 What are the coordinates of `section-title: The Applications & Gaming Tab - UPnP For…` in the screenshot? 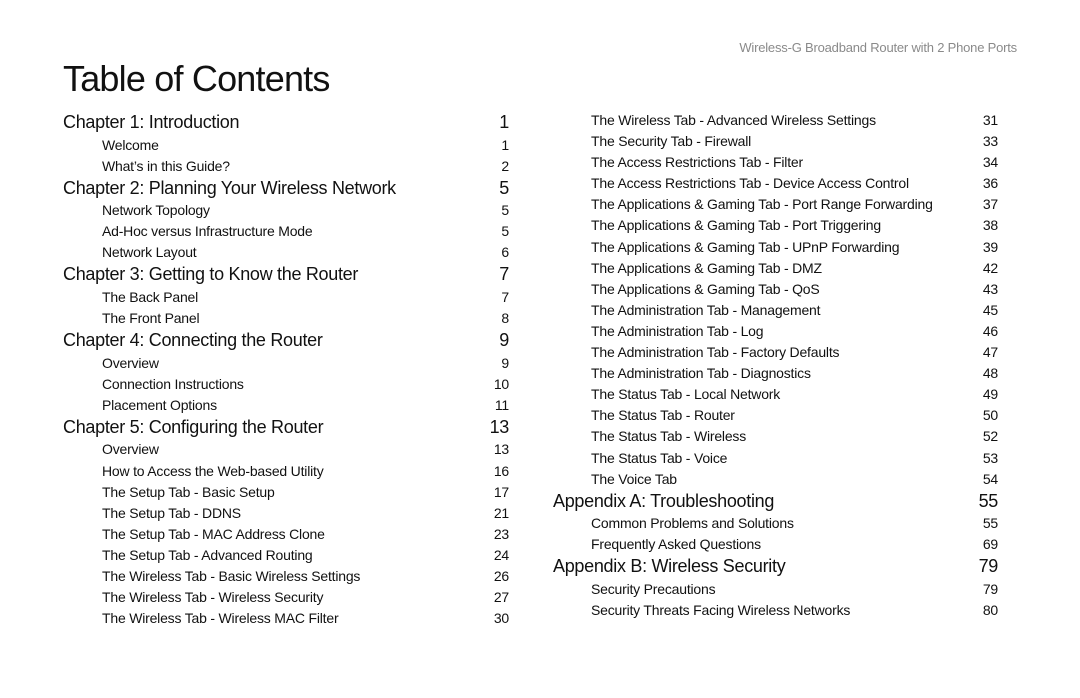 It's located at (745, 246).